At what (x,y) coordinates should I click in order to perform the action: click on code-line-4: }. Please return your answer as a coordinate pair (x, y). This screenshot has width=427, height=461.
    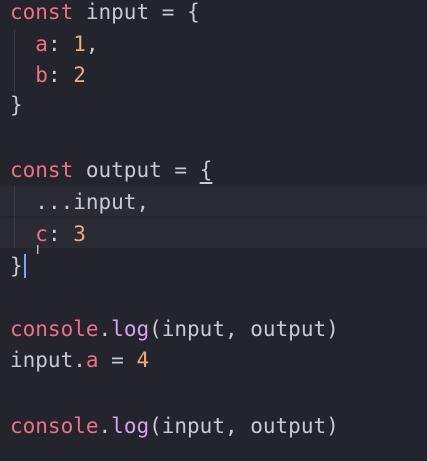
    Looking at the image, I should click on (16, 105).